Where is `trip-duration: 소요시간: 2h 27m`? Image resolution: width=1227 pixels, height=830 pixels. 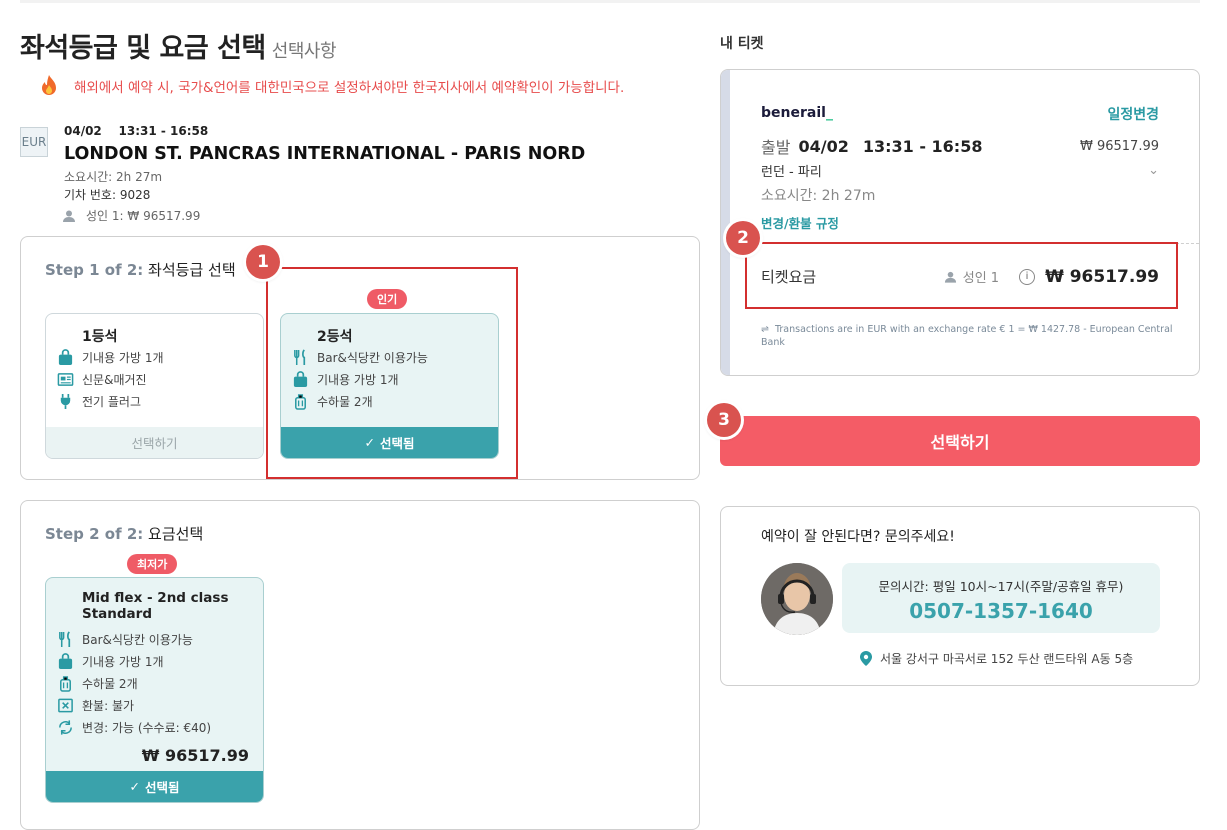 trip-duration: 소요시간: 2h 27m is located at coordinates (113, 177).